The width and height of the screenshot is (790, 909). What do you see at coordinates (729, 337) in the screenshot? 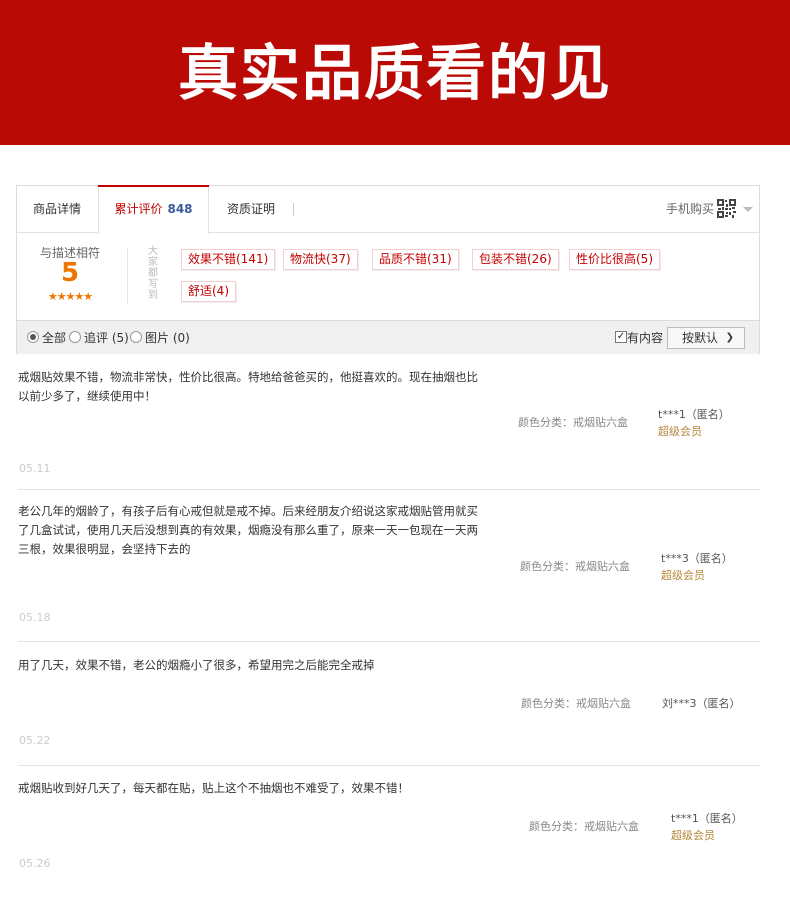
I see `chevron-down-icon: ❯` at bounding box center [729, 337].